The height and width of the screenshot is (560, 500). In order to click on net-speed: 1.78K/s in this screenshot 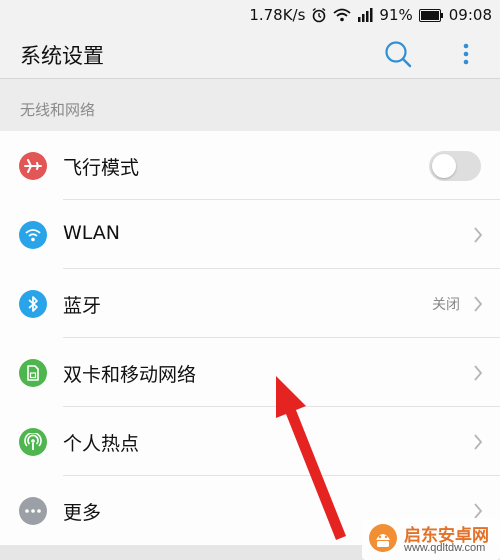, I will do `click(277, 15)`.